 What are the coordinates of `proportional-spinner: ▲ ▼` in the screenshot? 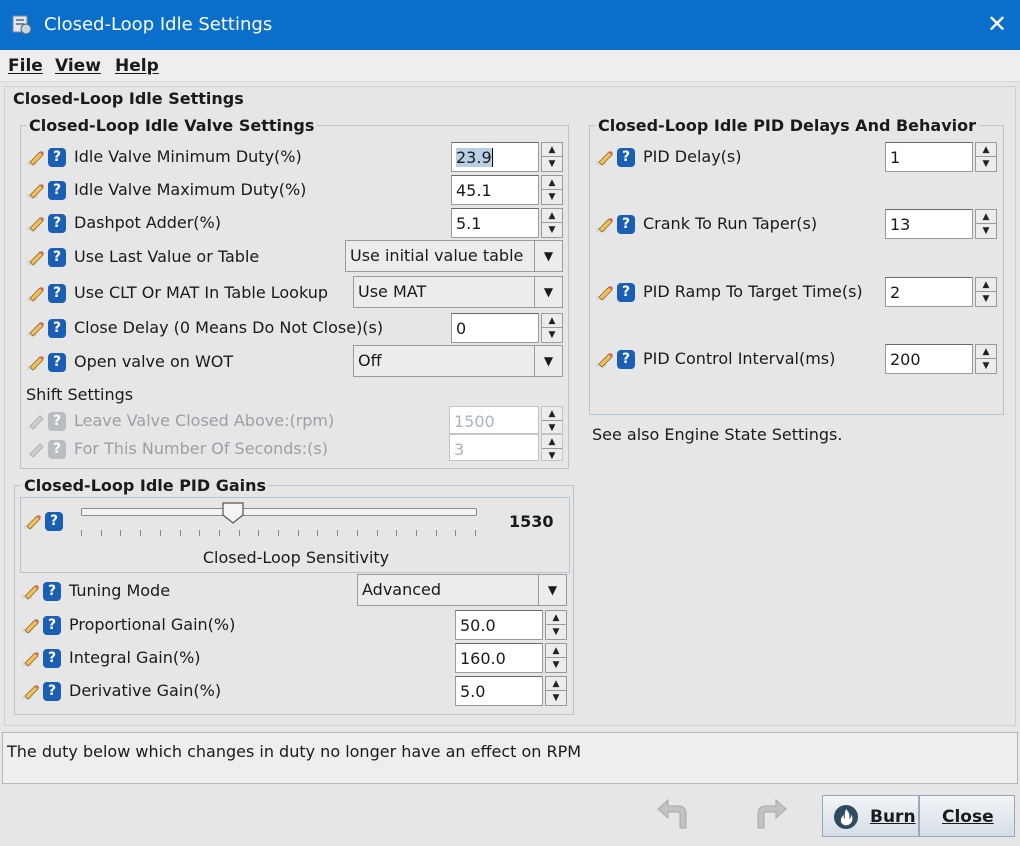 It's located at (556, 625).